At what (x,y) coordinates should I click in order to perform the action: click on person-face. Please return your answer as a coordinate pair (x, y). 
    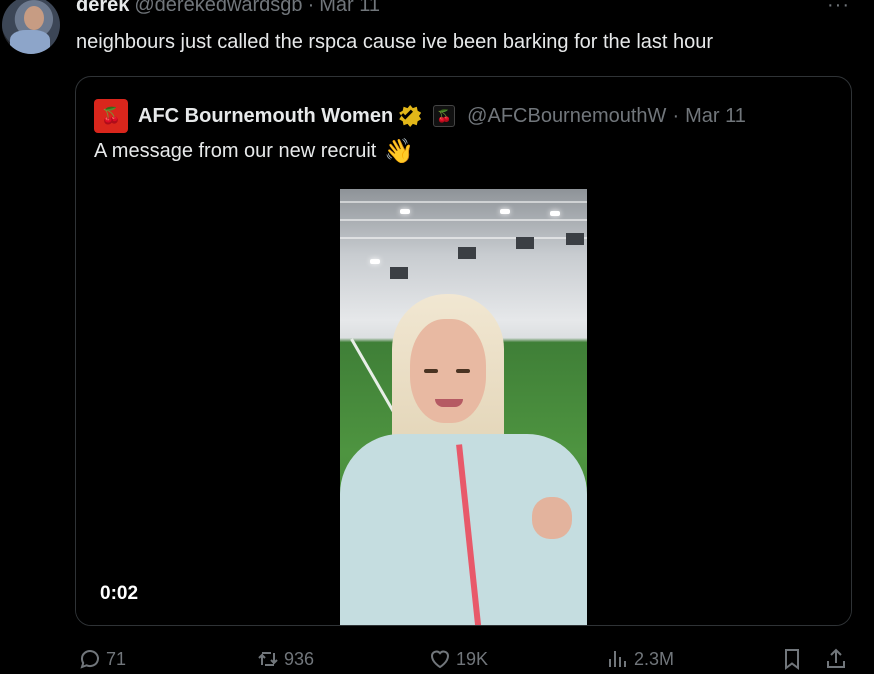
    Looking at the image, I should click on (448, 371).